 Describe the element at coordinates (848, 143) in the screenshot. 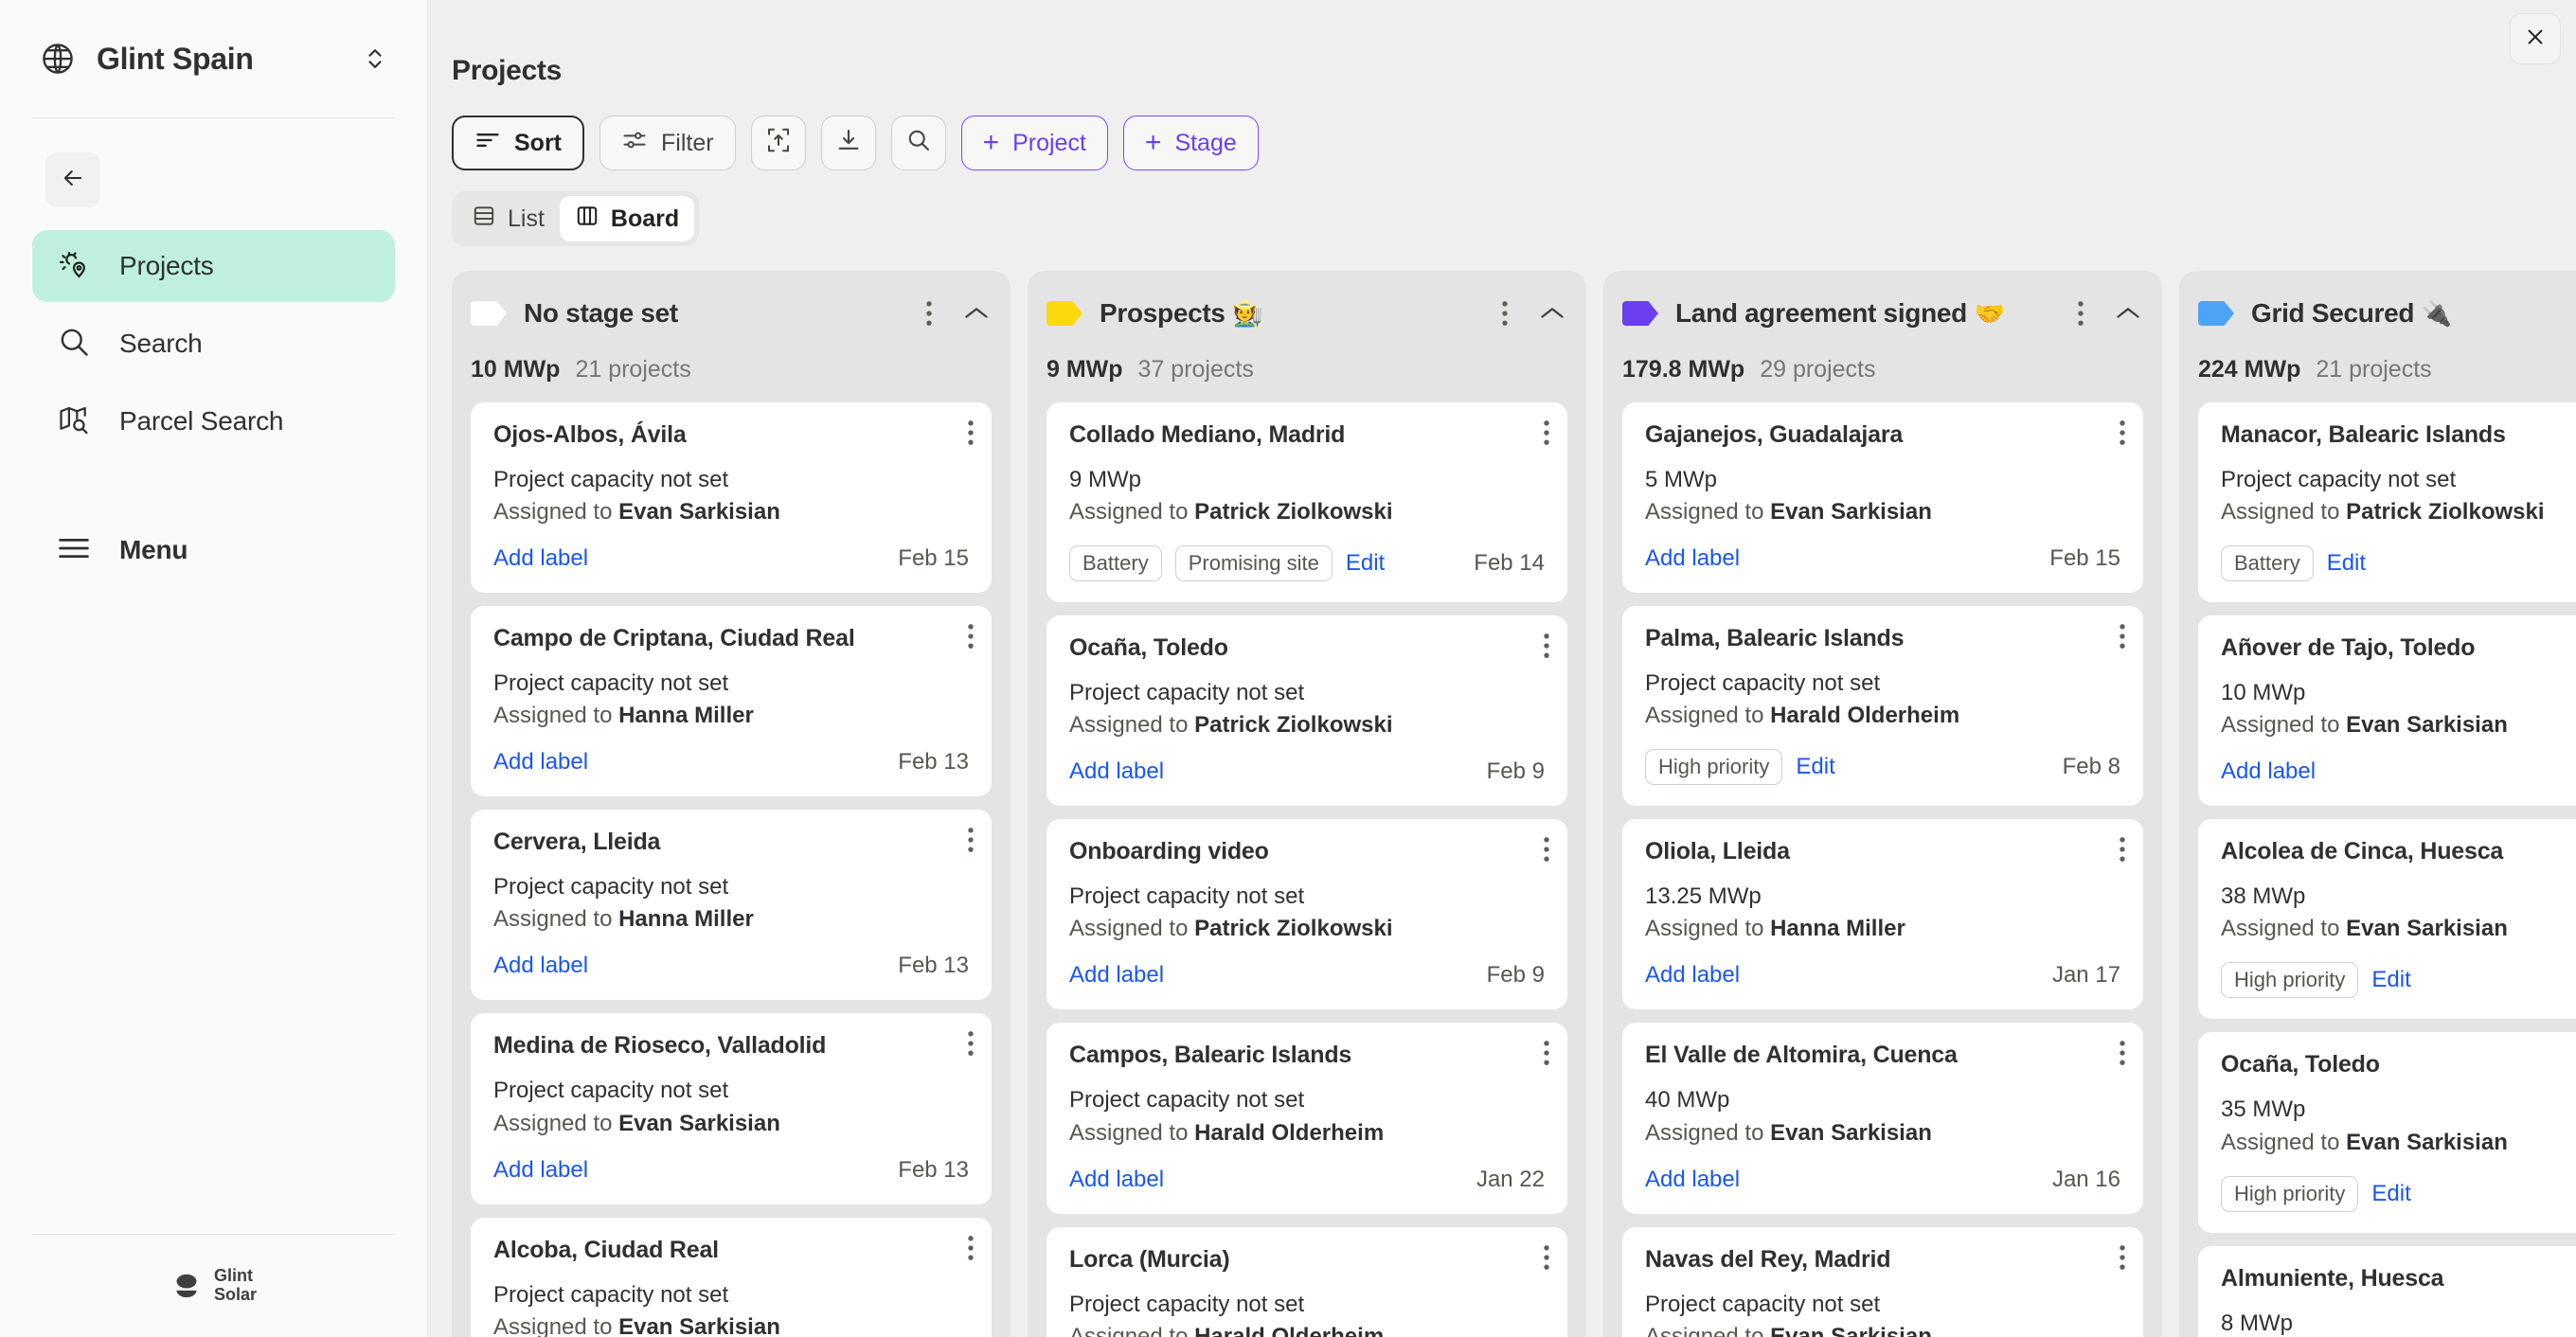

I see `download-button` at that location.